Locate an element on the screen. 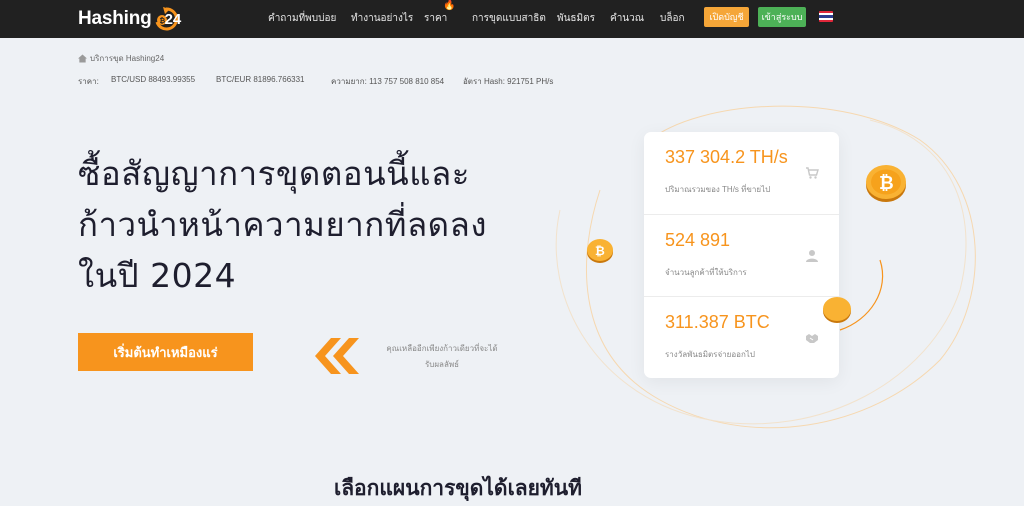  stat-partner-rewards: 311.387 BTC รางวัลพันธมิตรจ่ายออกไป is located at coordinates (741, 337).